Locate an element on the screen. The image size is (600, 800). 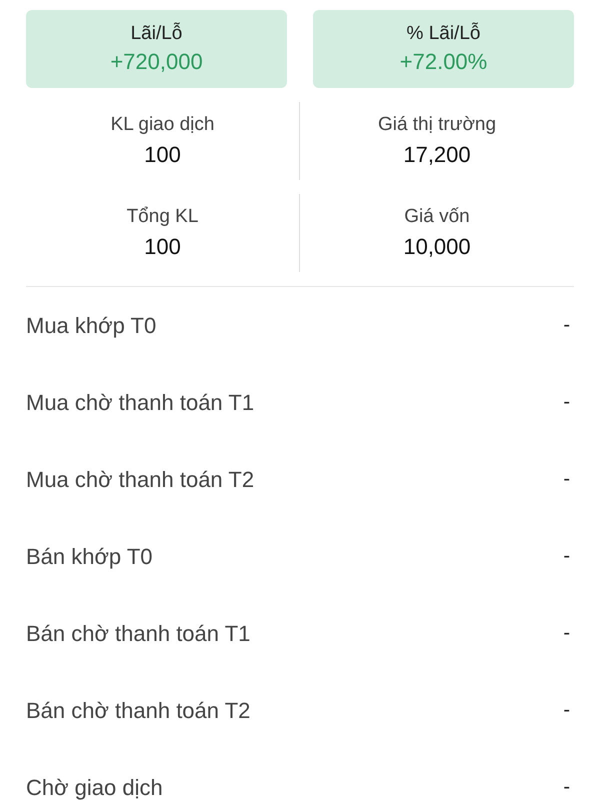
row-label: Bán chờ thanh toán T1 is located at coordinates (138, 633).